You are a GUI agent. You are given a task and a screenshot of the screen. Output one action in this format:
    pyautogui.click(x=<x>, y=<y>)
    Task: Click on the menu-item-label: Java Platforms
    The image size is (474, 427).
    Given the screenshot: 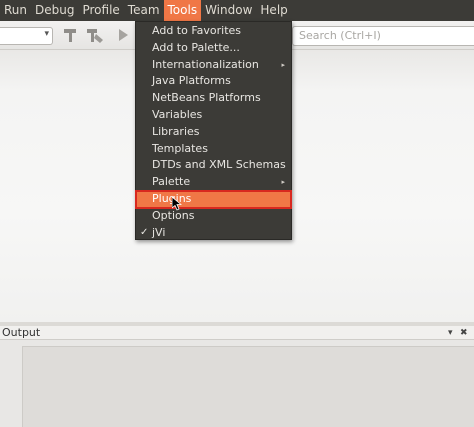 What is the action you would take?
    pyautogui.click(x=191, y=81)
    